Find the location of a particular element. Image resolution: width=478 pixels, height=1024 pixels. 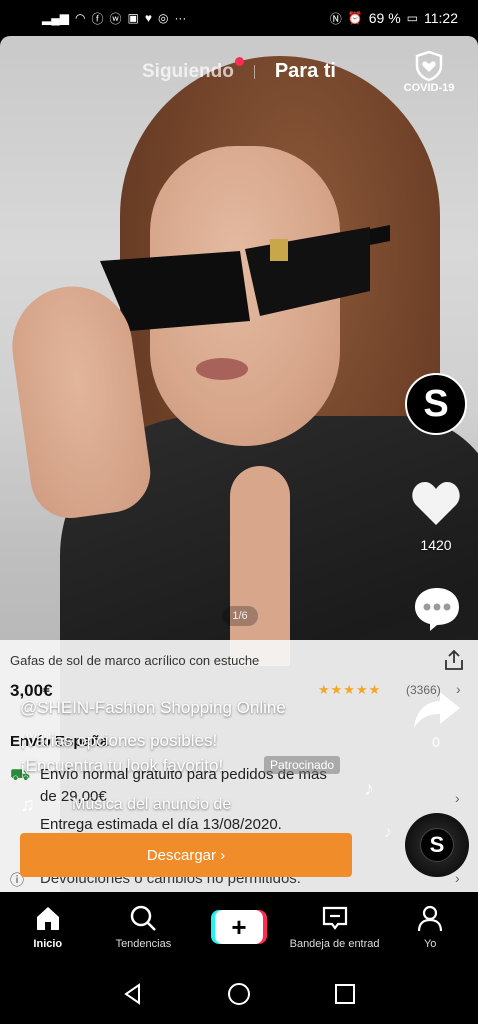

music-title: Música del anuncio de is located at coordinates (151, 805).